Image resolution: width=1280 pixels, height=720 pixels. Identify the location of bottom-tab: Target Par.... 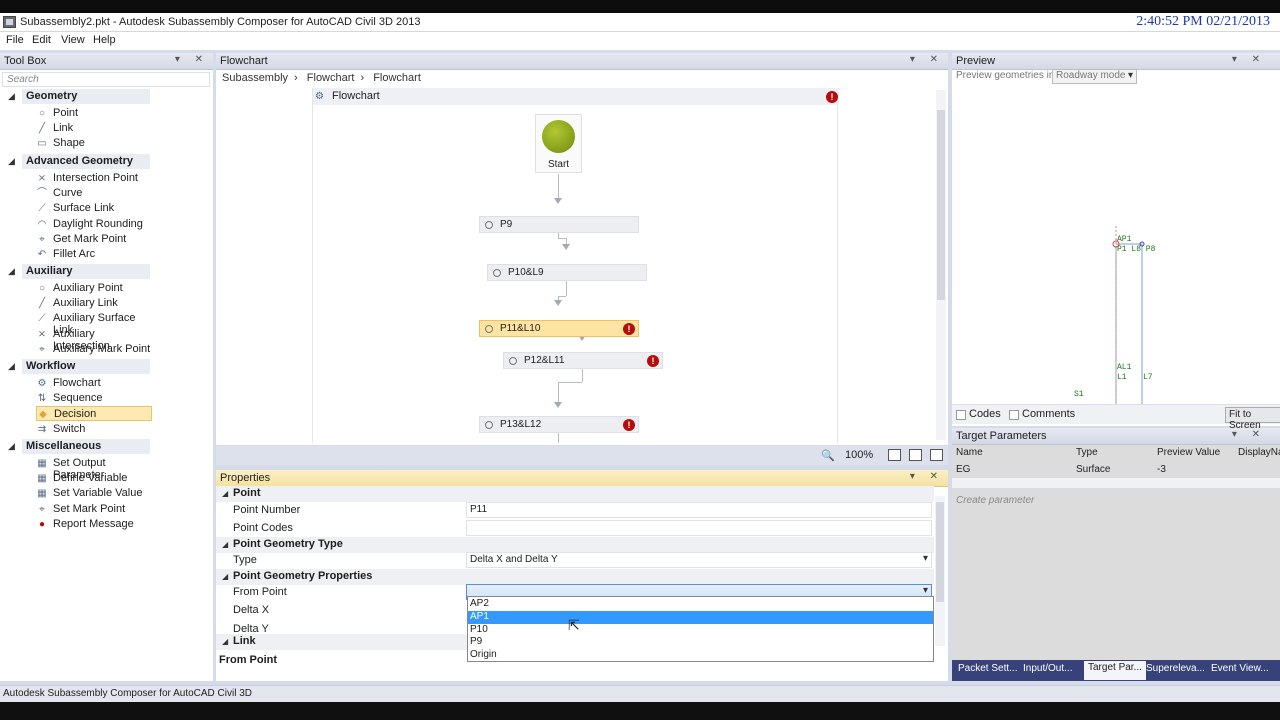
(1115, 670).